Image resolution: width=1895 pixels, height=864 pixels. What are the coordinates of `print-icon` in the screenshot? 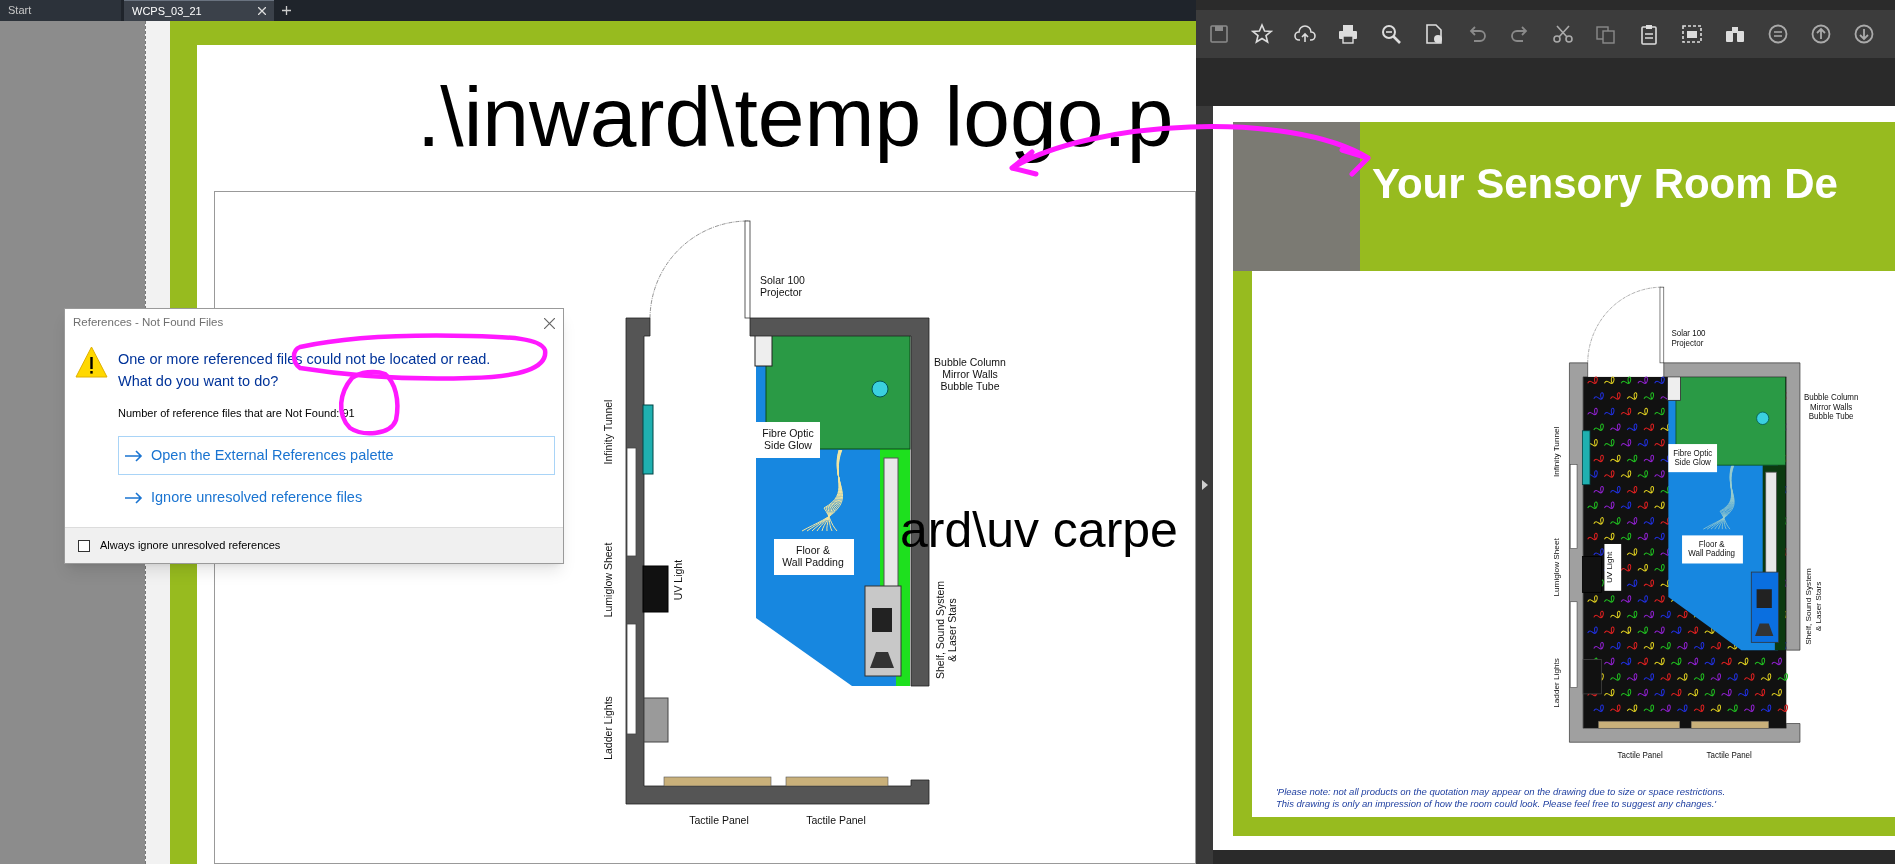 It's located at (1348, 34).